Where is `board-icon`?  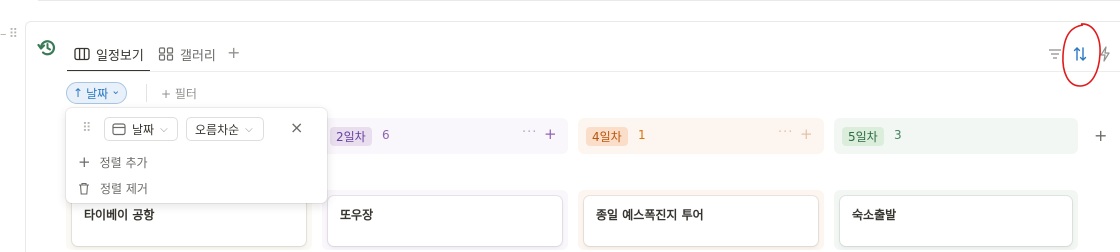
board-icon is located at coordinates (82, 54).